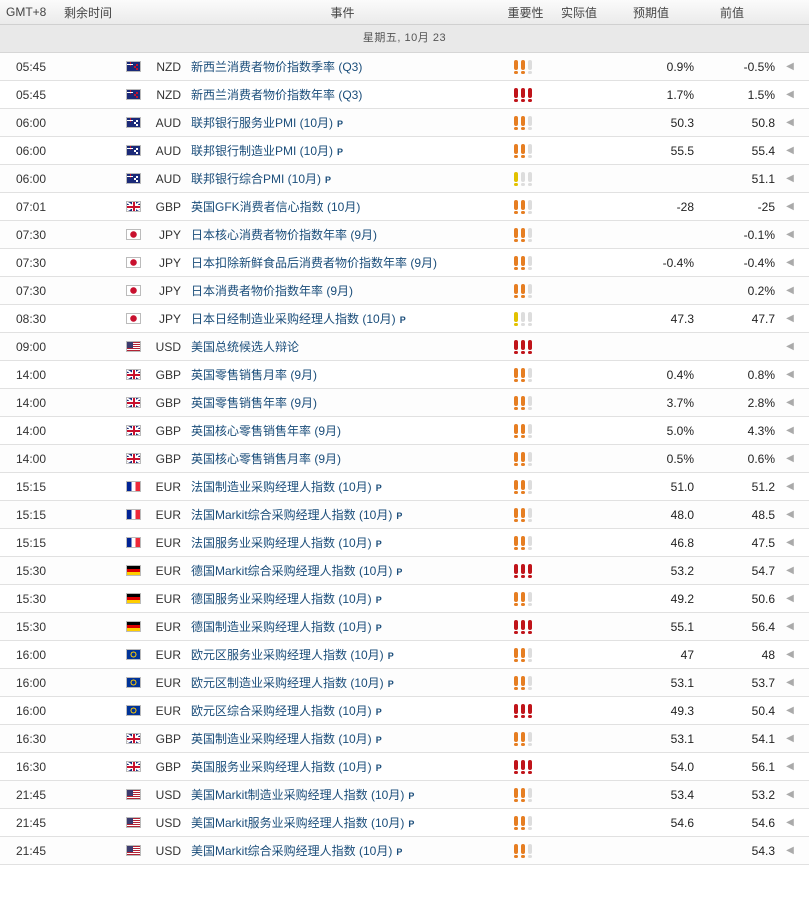 This screenshot has width=809, height=898. Describe the element at coordinates (348, 94) in the screenshot. I see `event-link: 新西兰消费者物价指数年率 (Q3)` at that location.